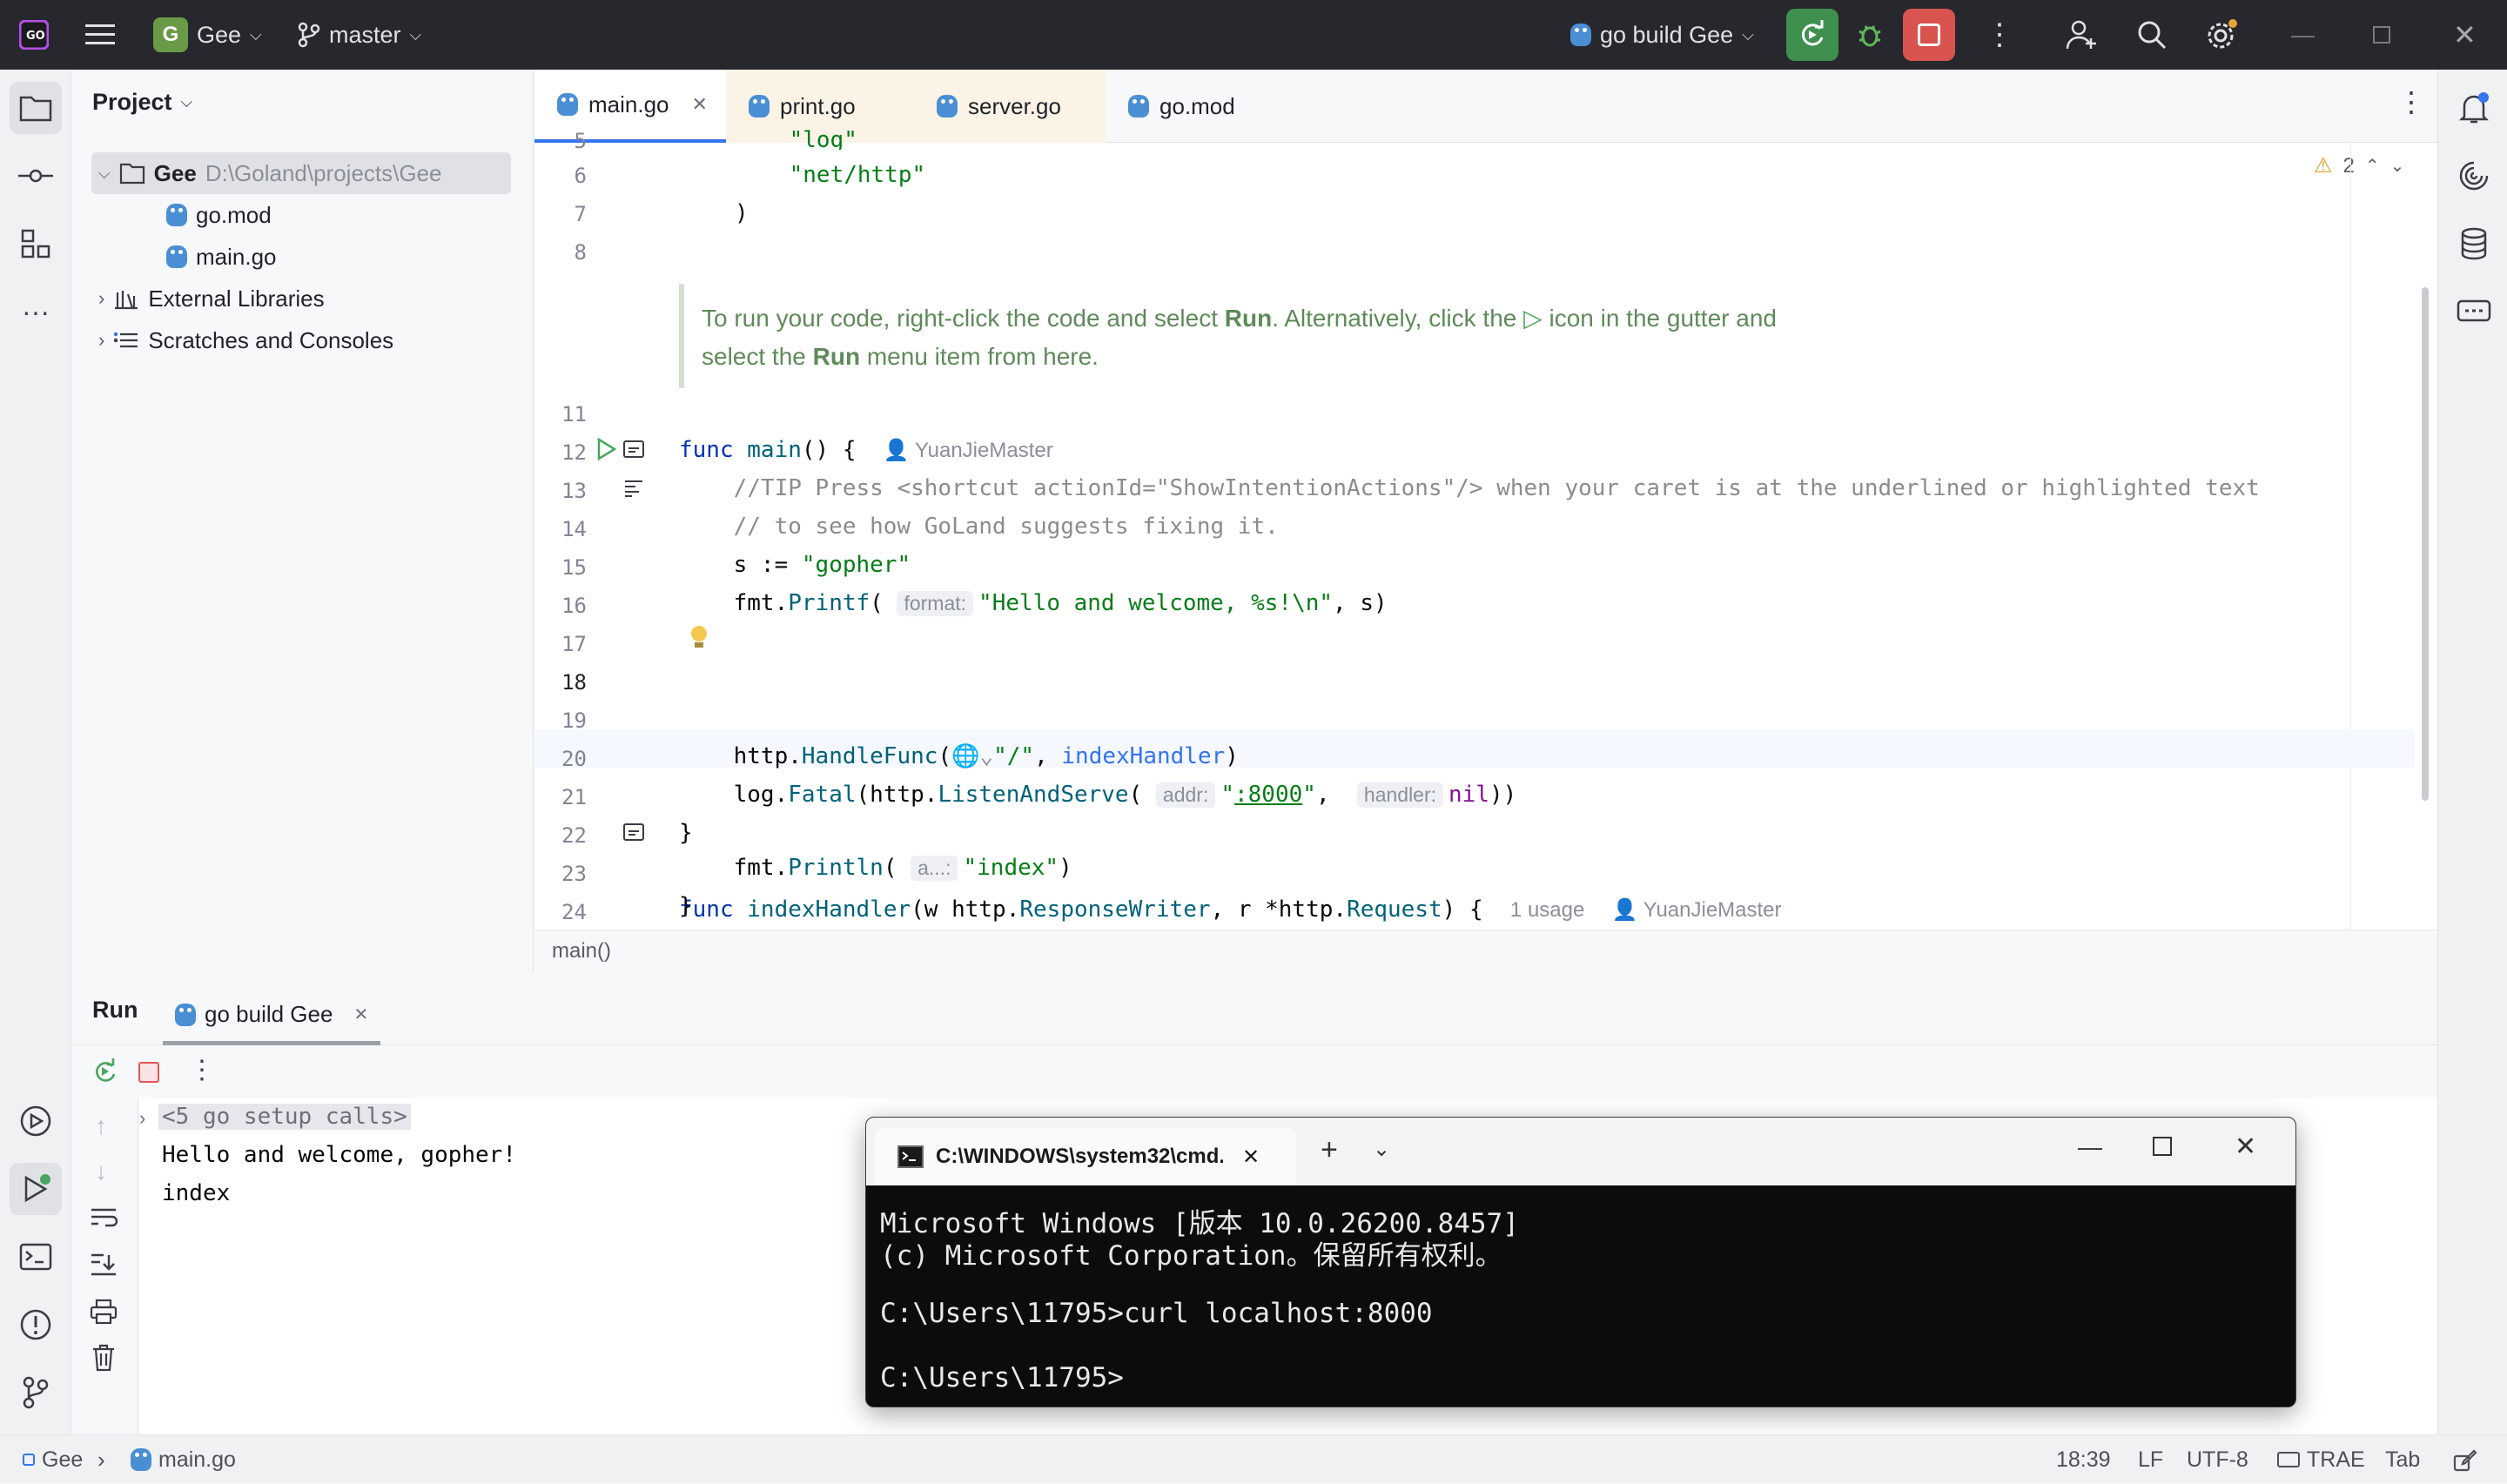 The image size is (2507, 1484). I want to click on trash-icon, so click(103, 1360).